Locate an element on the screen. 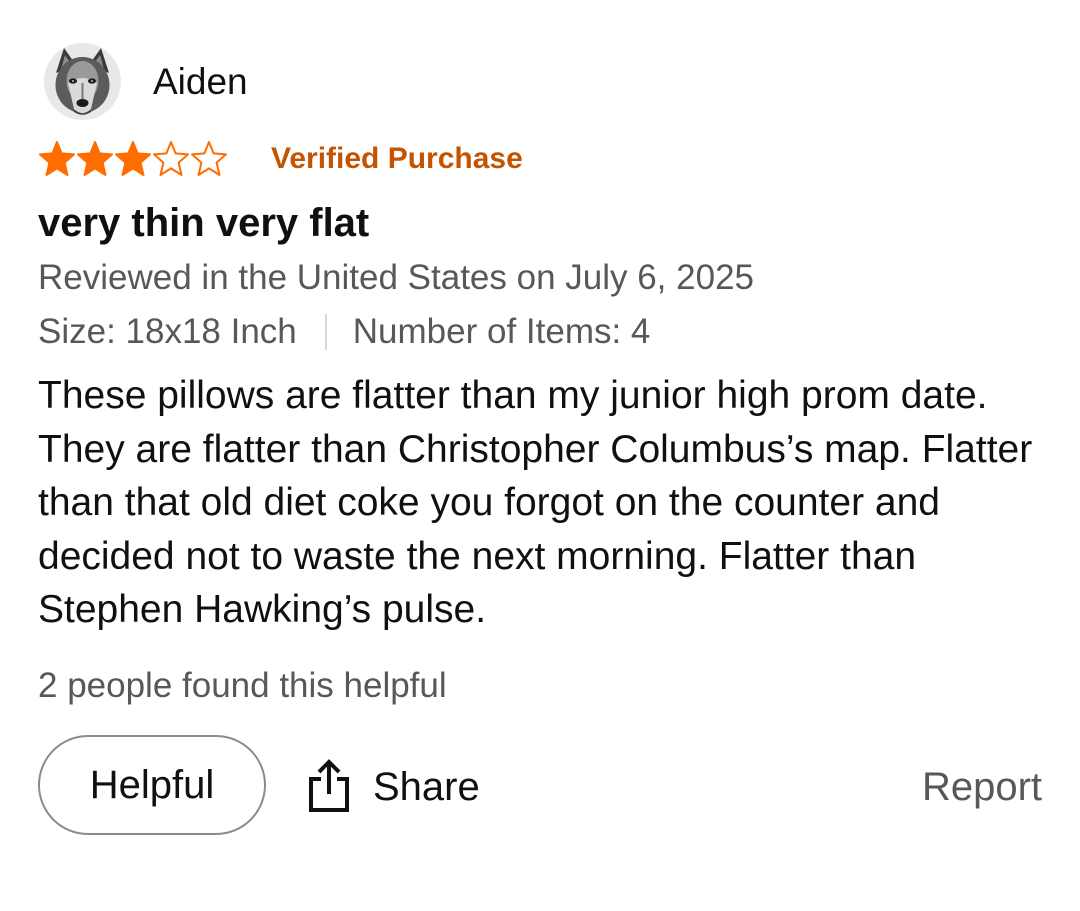 This screenshot has width=1080, height=911. helpful-count: 2 people found this helpful is located at coordinates (242, 685).